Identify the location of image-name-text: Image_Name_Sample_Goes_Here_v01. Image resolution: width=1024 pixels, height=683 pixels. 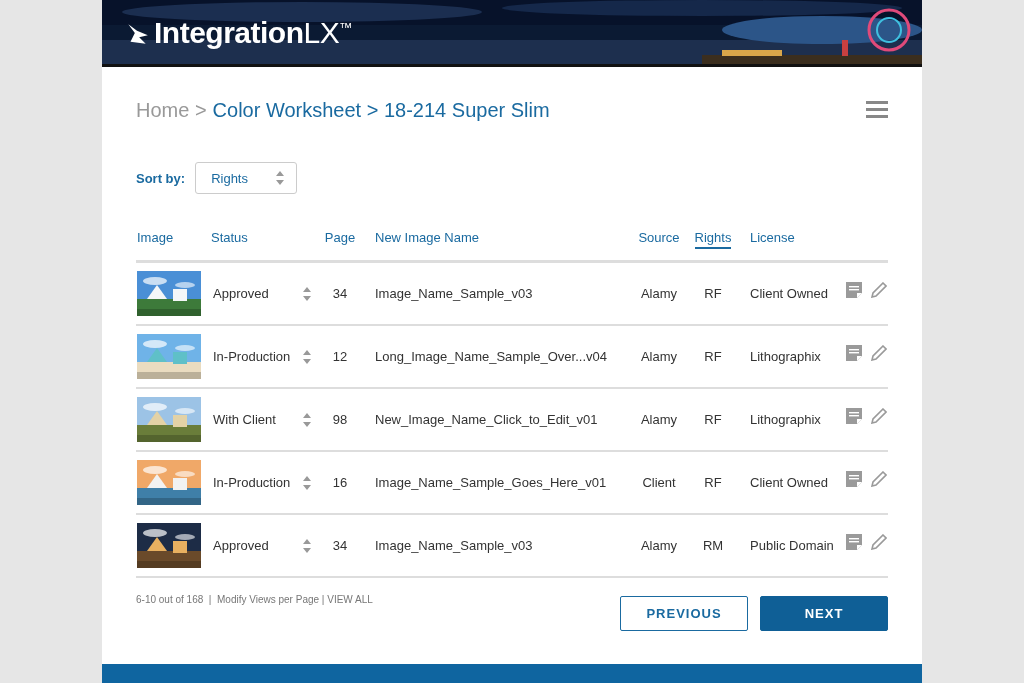
(491, 482).